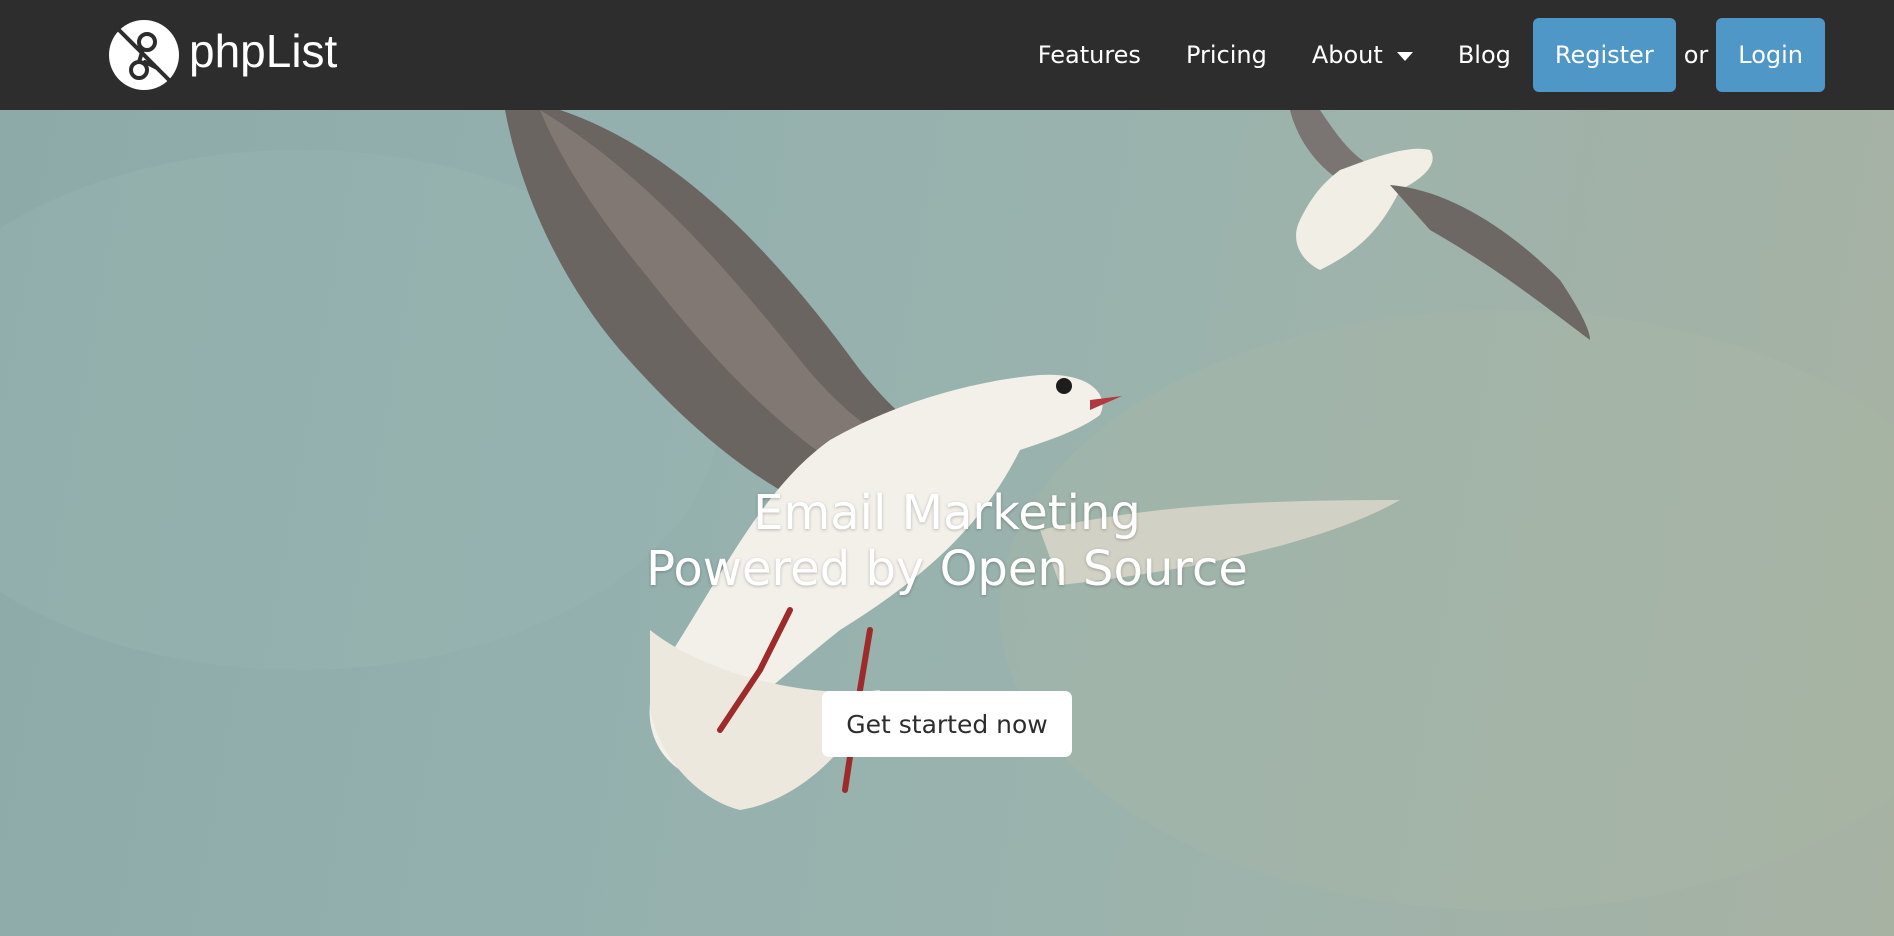  I want to click on nav-features-link: Features, so click(1089, 55).